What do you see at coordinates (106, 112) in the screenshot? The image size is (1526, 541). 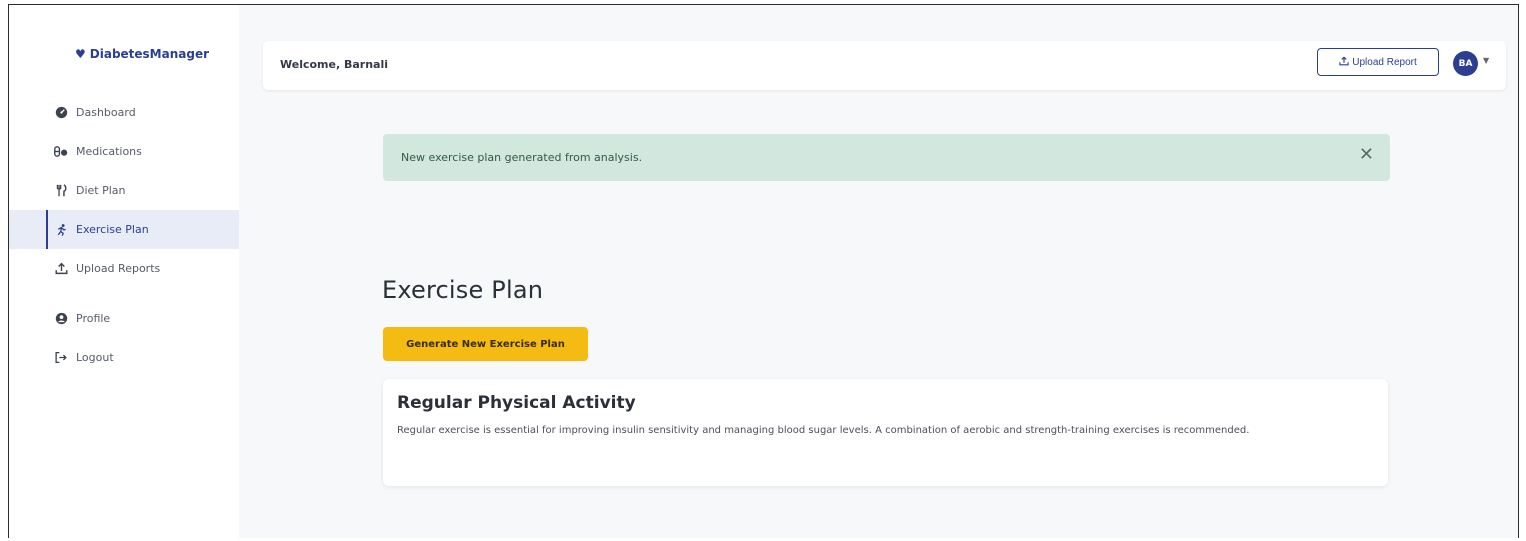 I see `sidebar-item-label: Dashboard` at bounding box center [106, 112].